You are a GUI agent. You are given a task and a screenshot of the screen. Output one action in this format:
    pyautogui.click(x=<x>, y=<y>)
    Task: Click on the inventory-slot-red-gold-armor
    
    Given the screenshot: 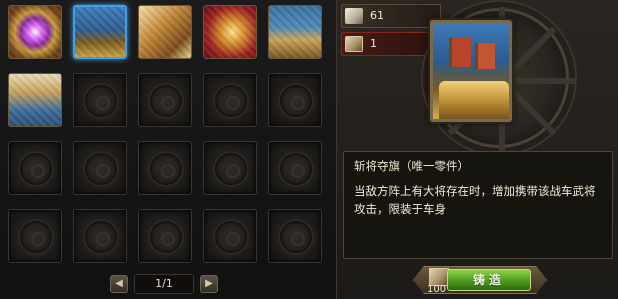 What is the action you would take?
    pyautogui.click(x=230, y=32)
    